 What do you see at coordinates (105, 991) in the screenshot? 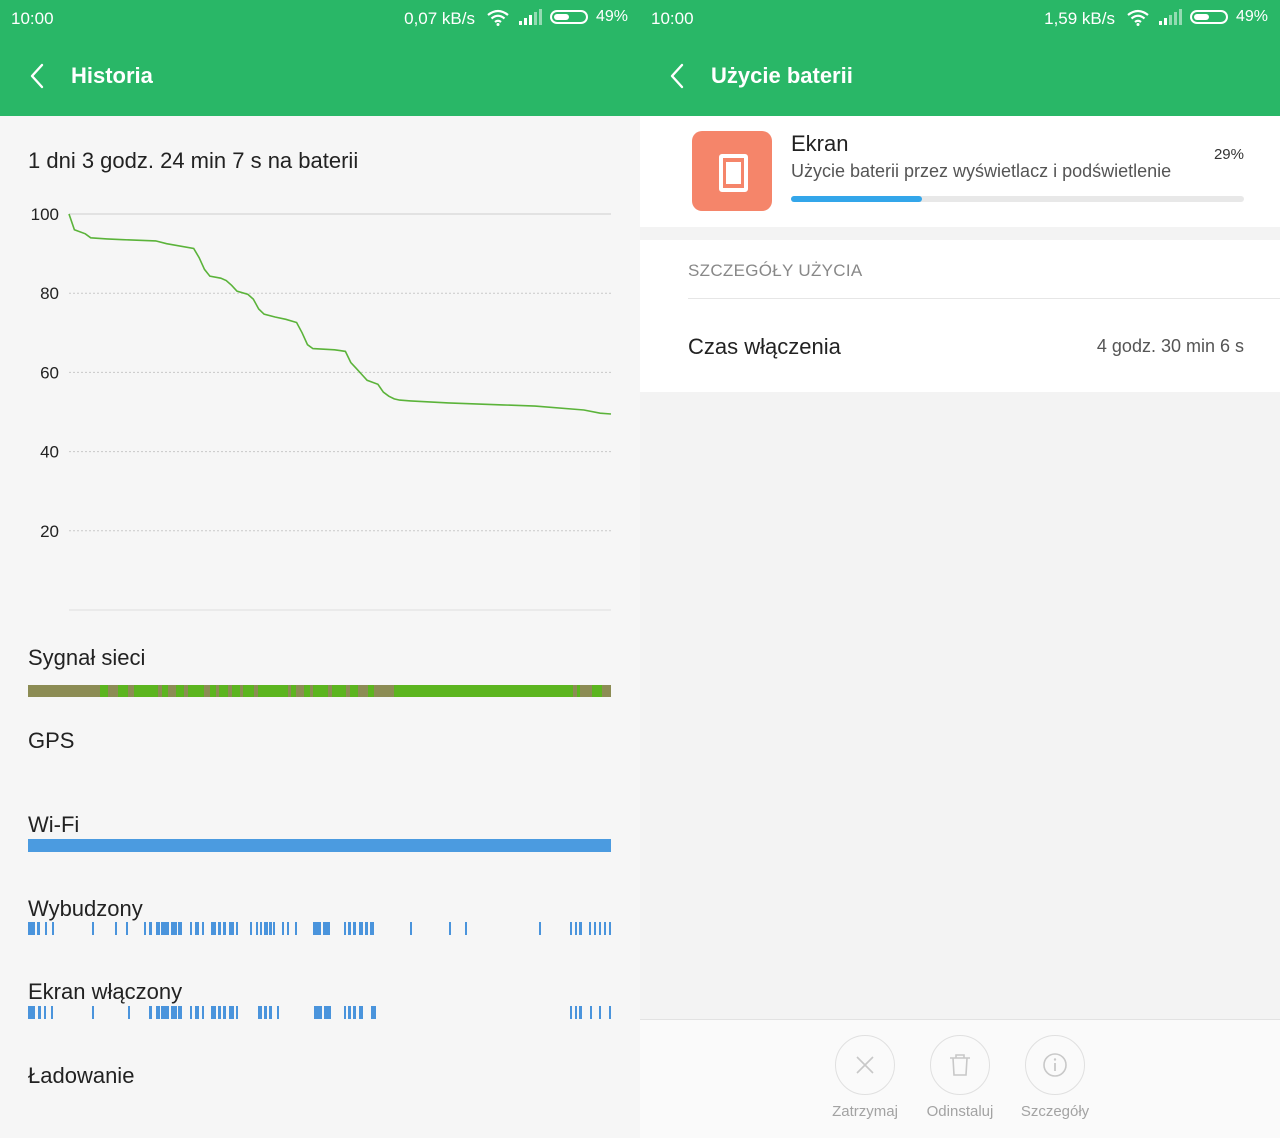
I see `screen-on-label: Ekran włączony` at bounding box center [105, 991].